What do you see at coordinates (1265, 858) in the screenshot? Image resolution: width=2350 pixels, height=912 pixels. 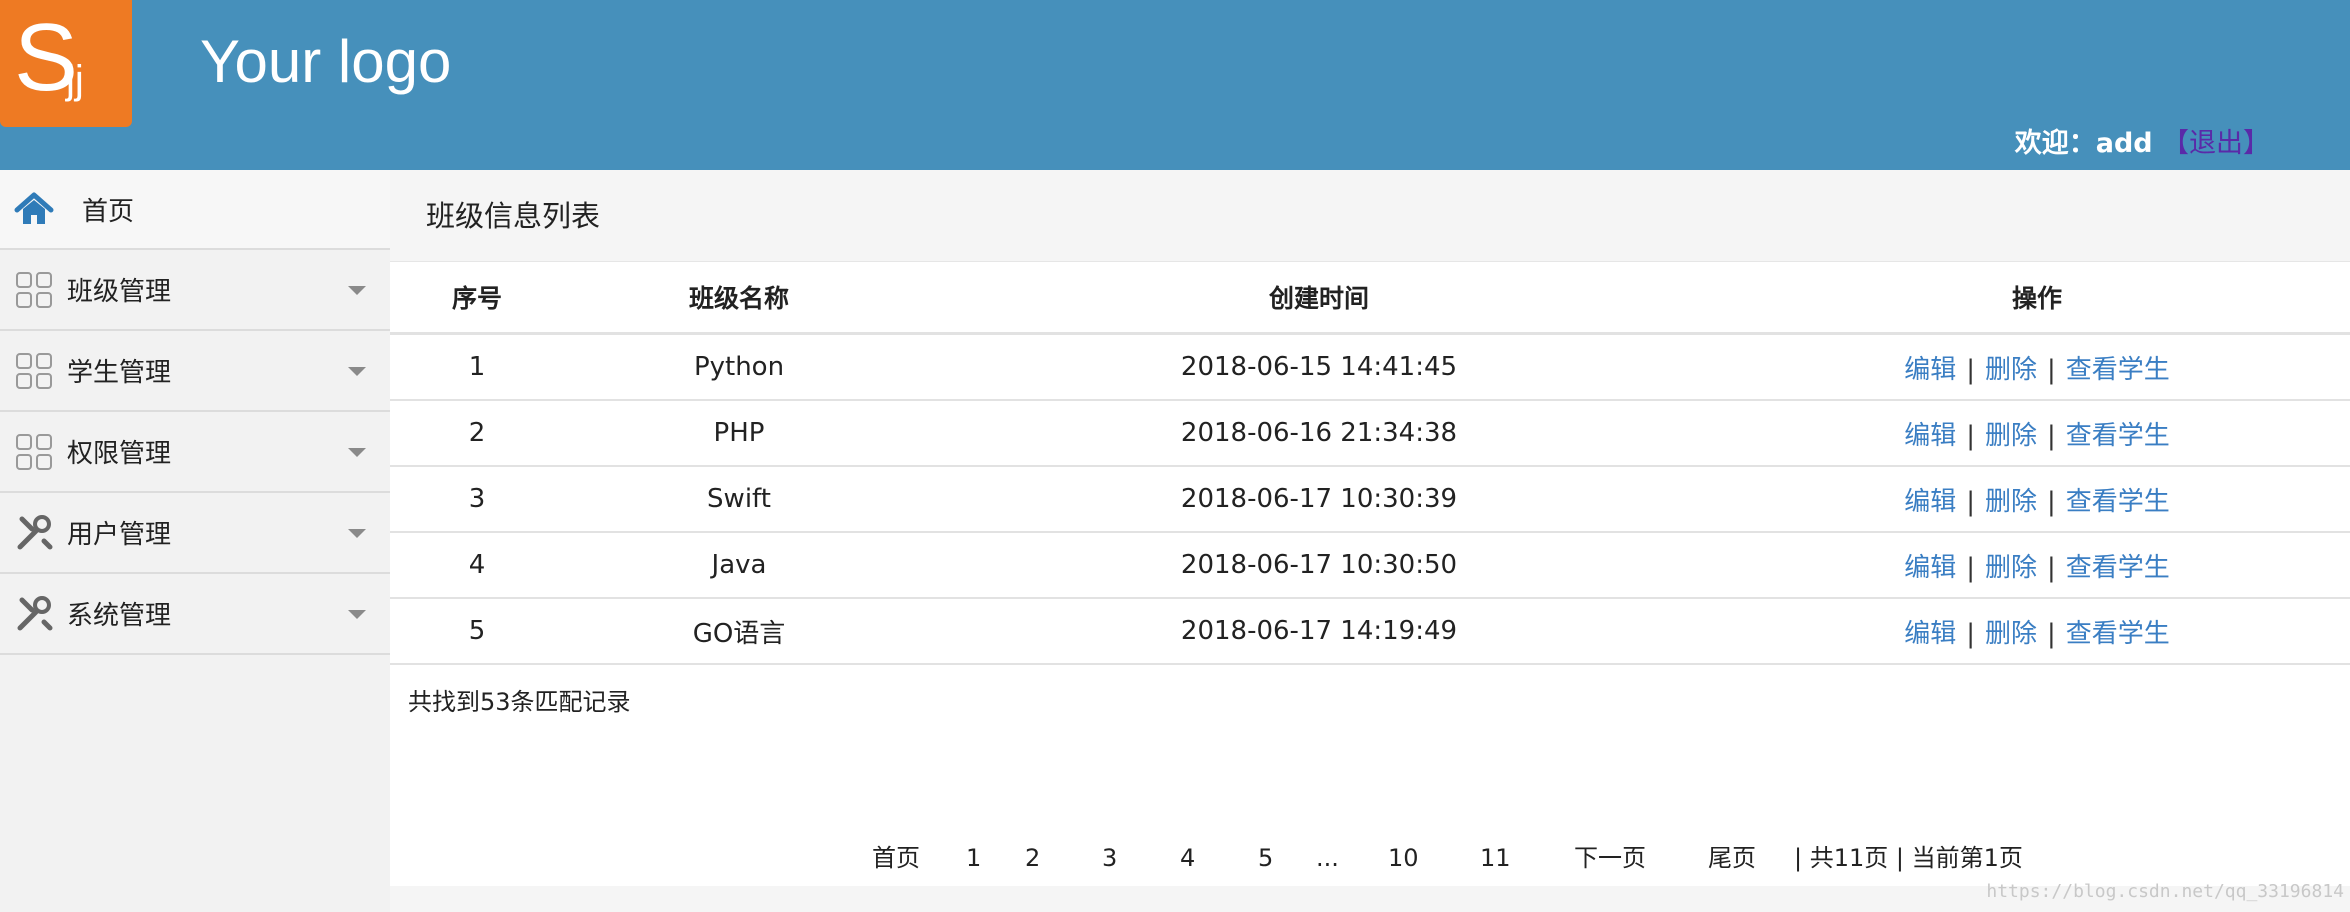 I see `page-link-5: 5` at bounding box center [1265, 858].